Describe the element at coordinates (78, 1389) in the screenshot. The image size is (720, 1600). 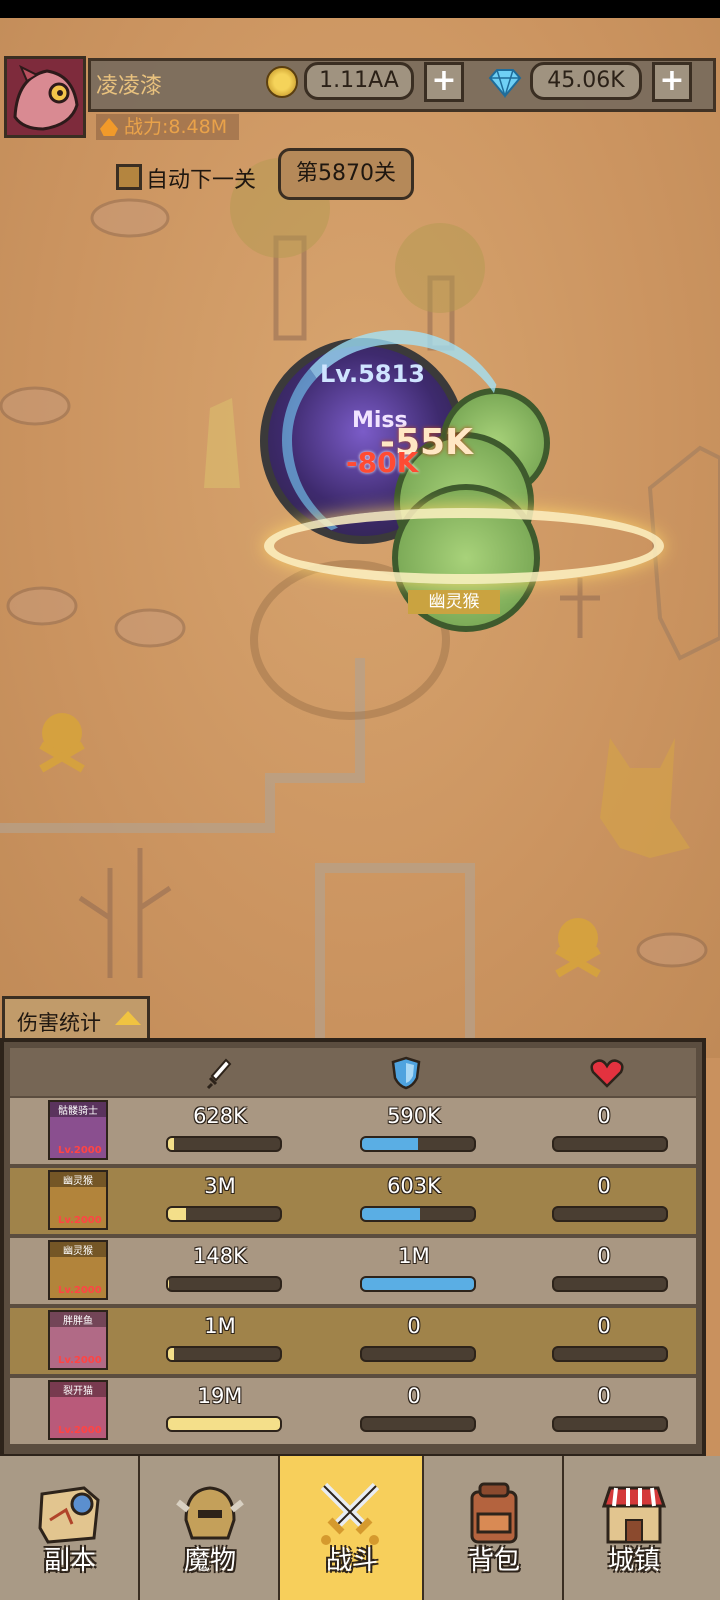
I see `unit-name: 裂开猫` at that location.